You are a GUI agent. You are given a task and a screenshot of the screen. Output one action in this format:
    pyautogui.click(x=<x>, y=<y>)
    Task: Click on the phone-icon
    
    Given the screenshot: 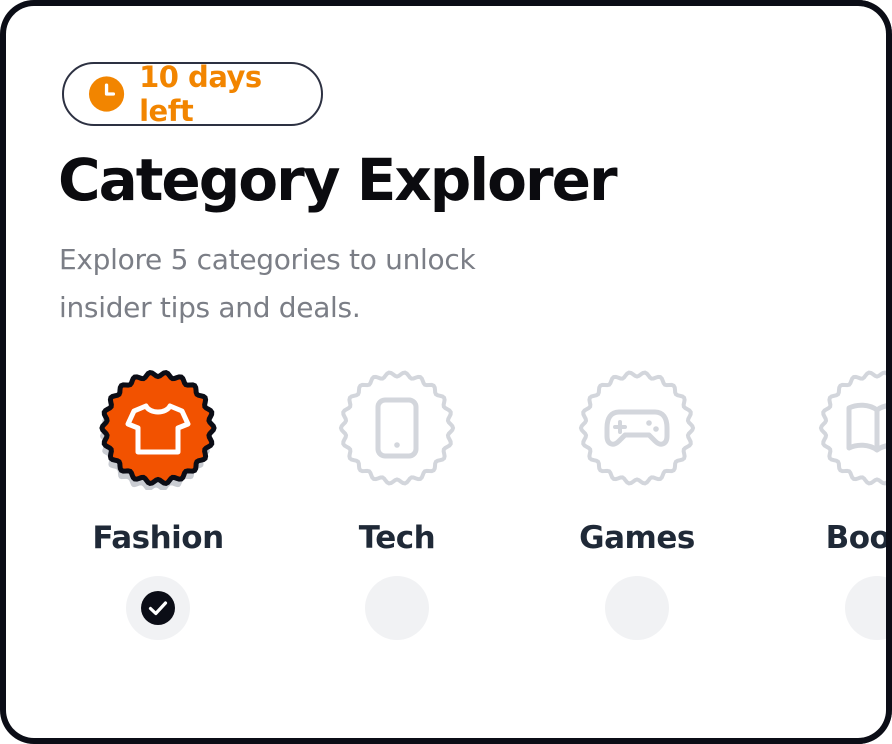 What is the action you would take?
    pyautogui.click(x=397, y=428)
    